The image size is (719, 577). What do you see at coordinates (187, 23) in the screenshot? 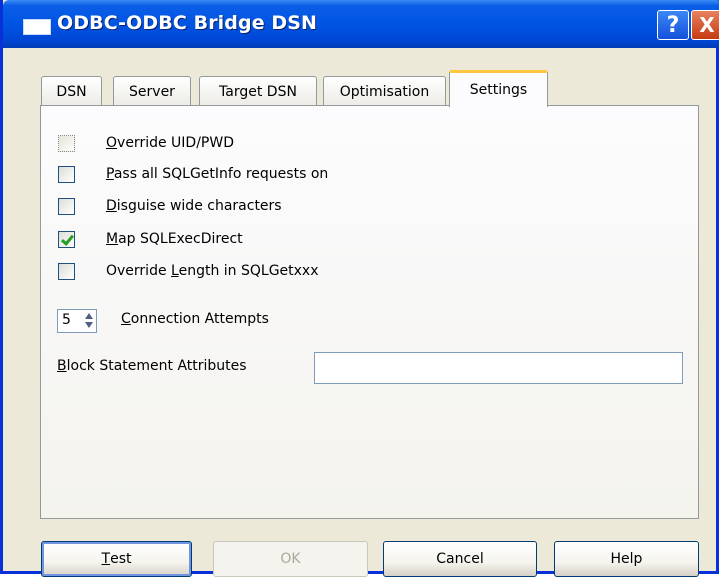
I see `window-title: ODBC-ODBC Bridge DSN` at bounding box center [187, 23].